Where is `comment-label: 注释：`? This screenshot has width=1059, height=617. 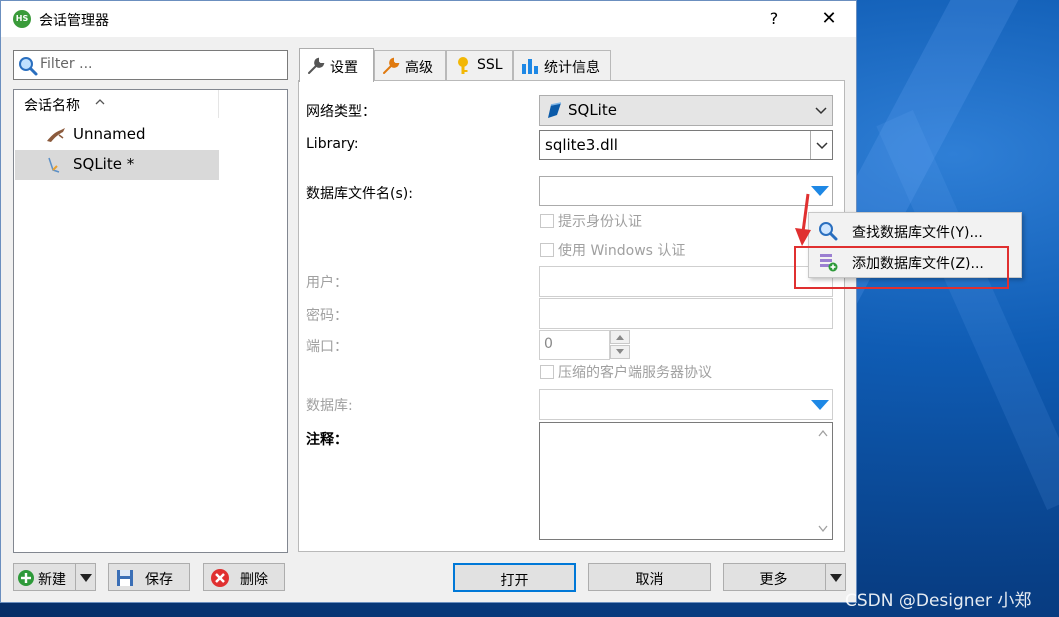 comment-label: 注释： is located at coordinates (327, 440).